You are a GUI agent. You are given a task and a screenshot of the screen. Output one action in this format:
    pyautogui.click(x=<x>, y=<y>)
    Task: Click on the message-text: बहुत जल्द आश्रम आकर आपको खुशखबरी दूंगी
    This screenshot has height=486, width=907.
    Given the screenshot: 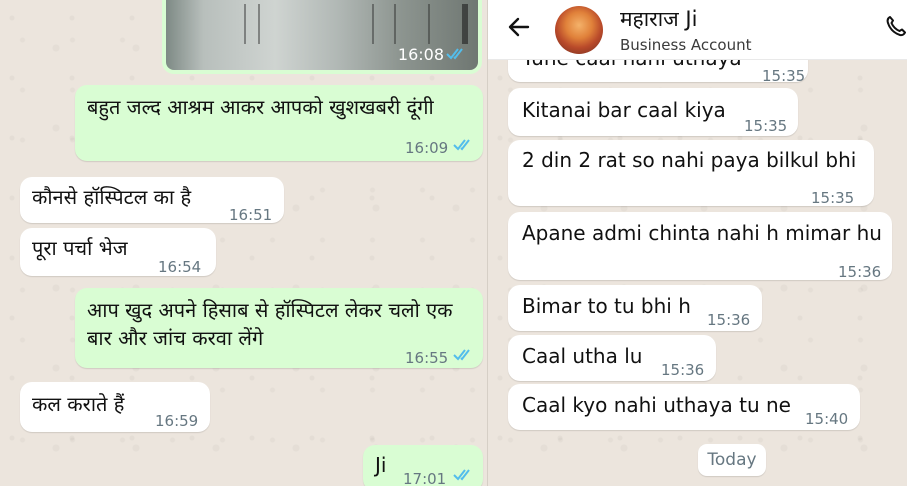 What is the action you would take?
    pyautogui.click(x=260, y=107)
    